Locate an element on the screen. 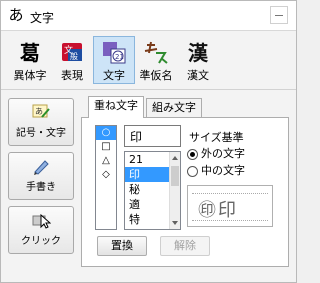  character-list: 21 印 秘 適 特 is located at coordinates (152, 190).